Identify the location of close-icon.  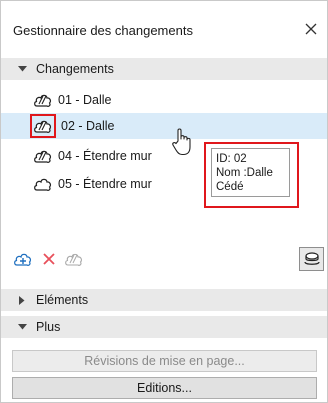
(311, 29).